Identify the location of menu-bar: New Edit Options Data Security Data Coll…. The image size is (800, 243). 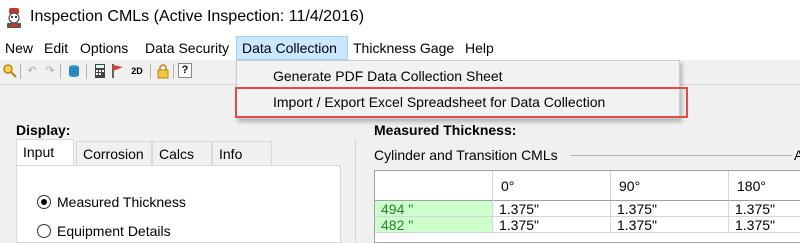
(400, 48).